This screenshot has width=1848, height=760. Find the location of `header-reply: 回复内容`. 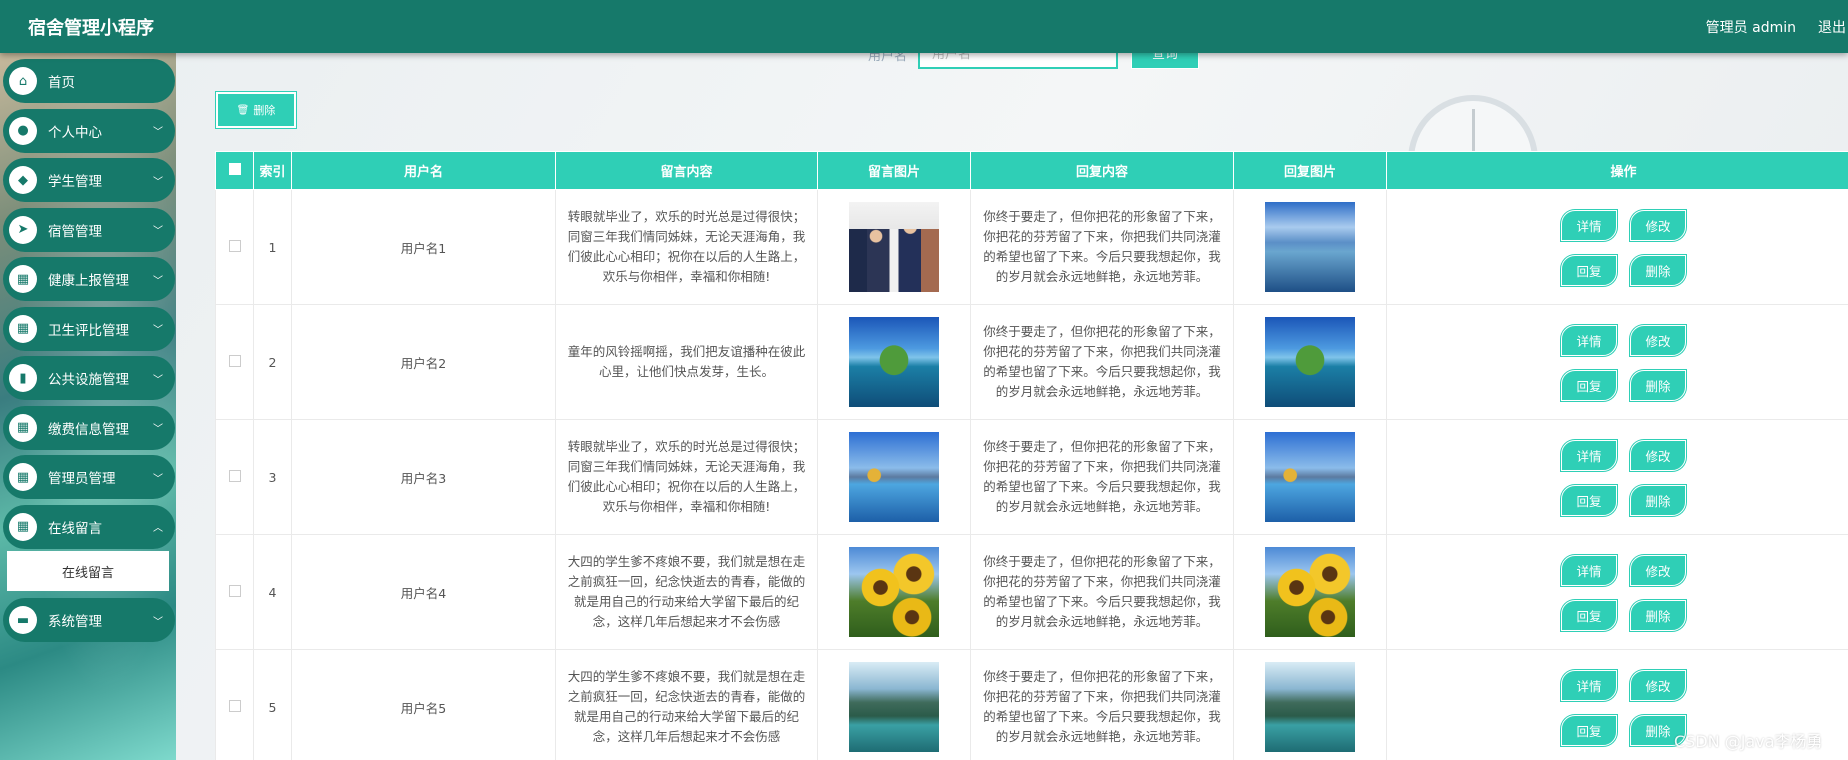

header-reply: 回复内容 is located at coordinates (1102, 170).